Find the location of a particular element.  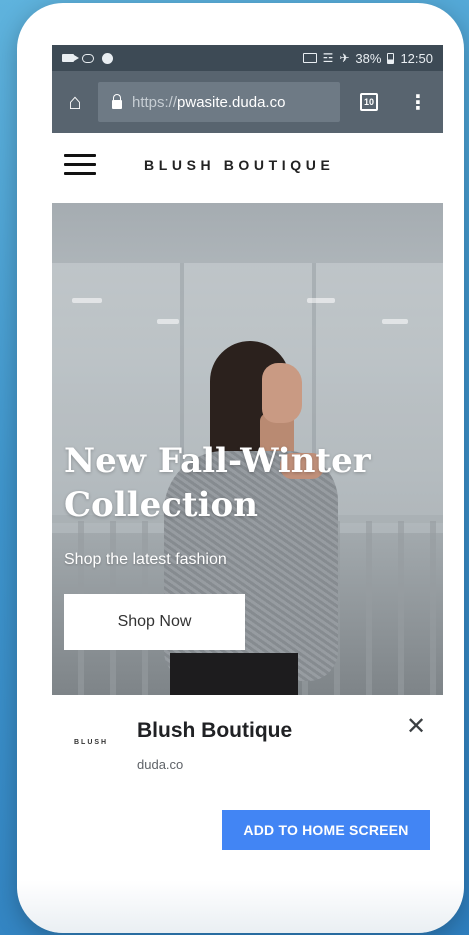

app-domain: duda.co is located at coordinates (160, 764).